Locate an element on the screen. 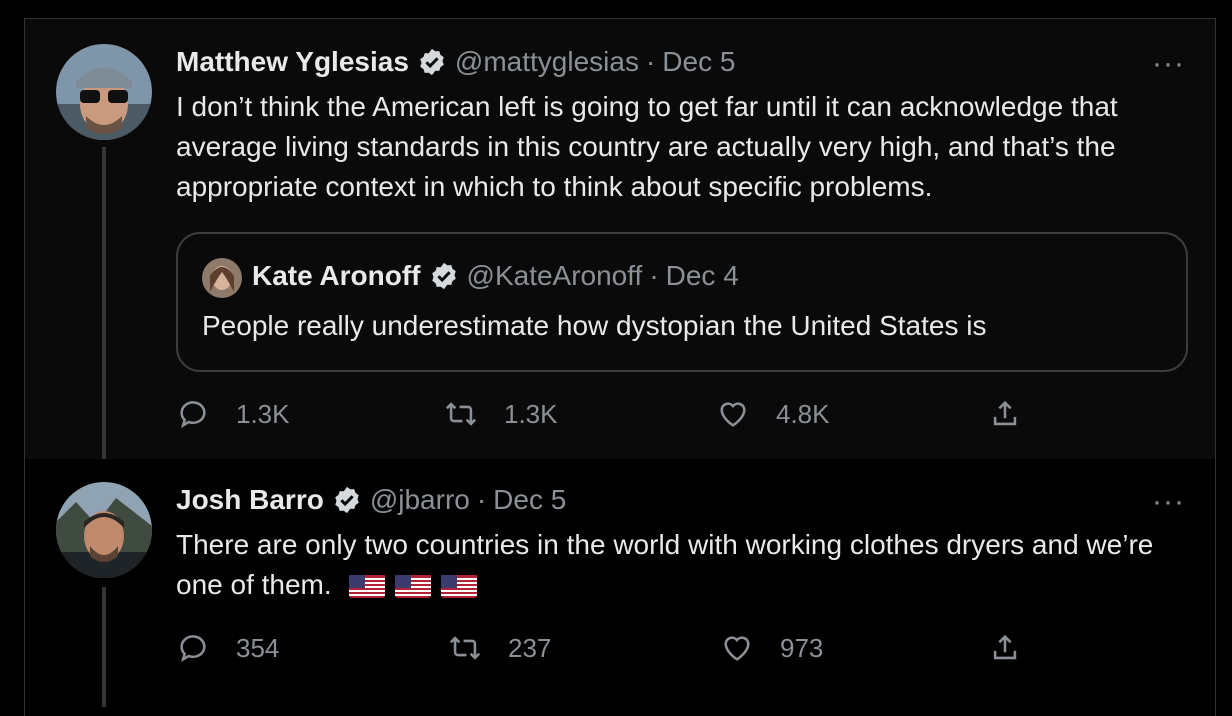 The image size is (1232, 716). like-button: 4.8K is located at coordinates (773, 414).